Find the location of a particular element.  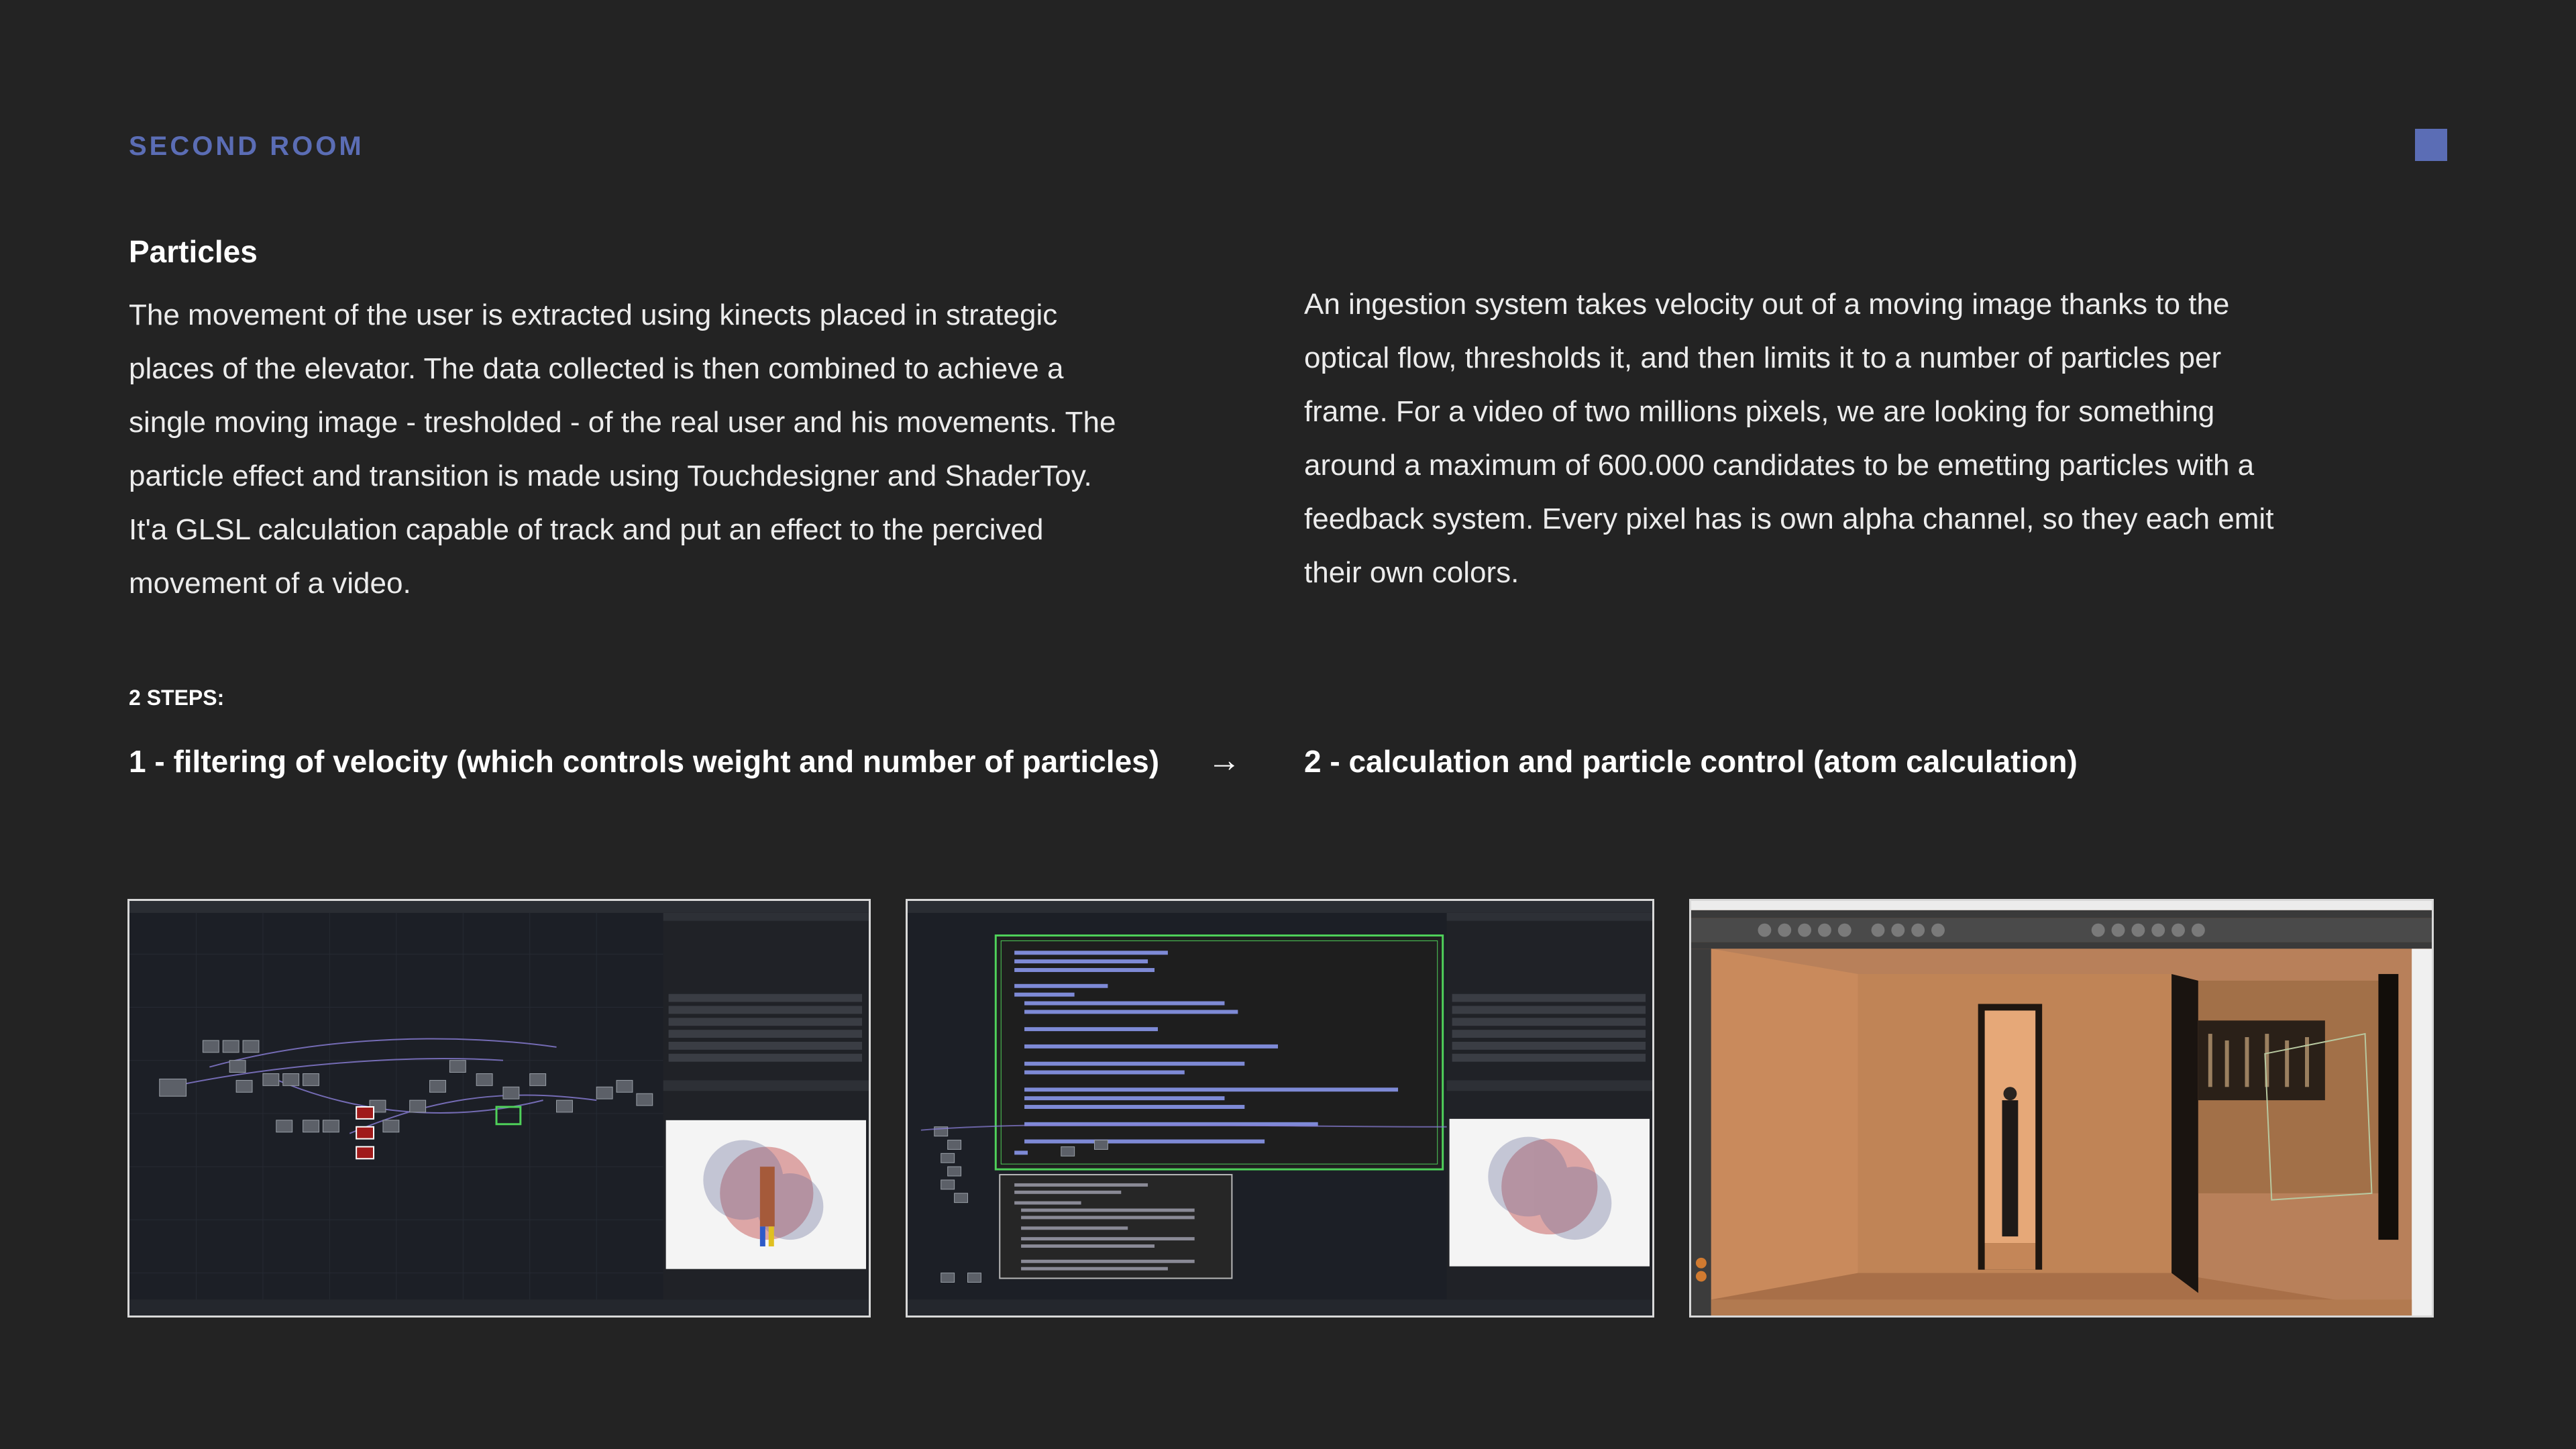

steps-label: 2 STEPS: is located at coordinates (177, 698).